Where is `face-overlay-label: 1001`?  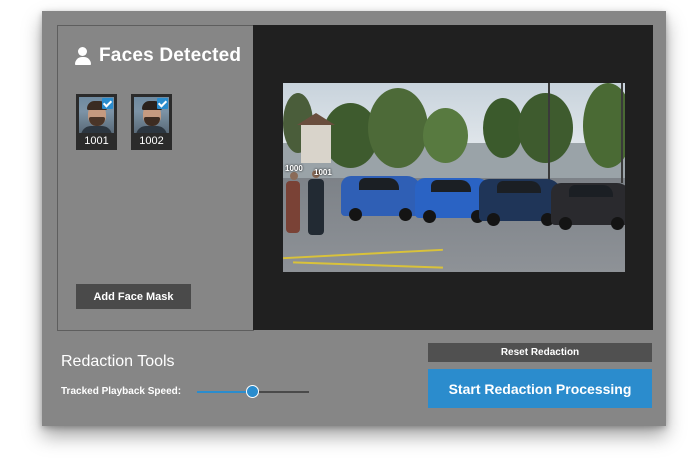
face-overlay-label: 1001 is located at coordinates (323, 172).